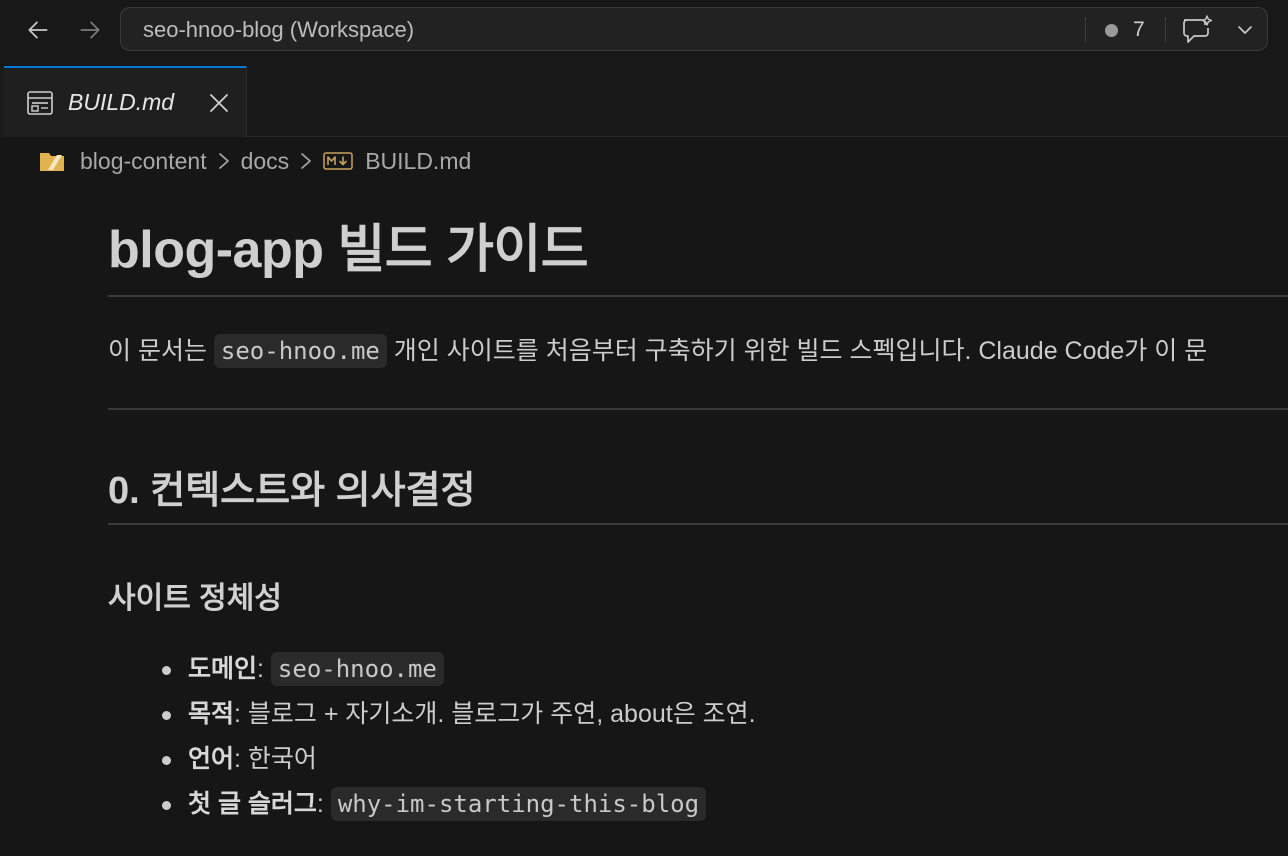 The height and width of the screenshot is (856, 1288). Describe the element at coordinates (418, 161) in the screenshot. I see `breadcrumb-item-file: BUILD.md` at that location.